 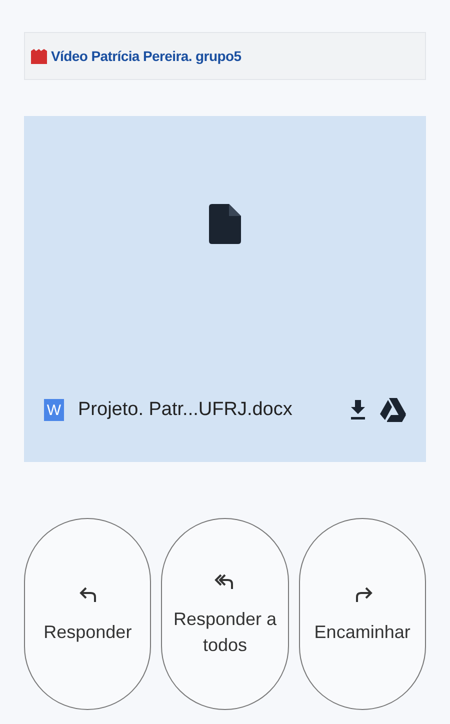 What do you see at coordinates (225, 614) in the screenshot?
I see `reply-all-button: Responder a todos` at bounding box center [225, 614].